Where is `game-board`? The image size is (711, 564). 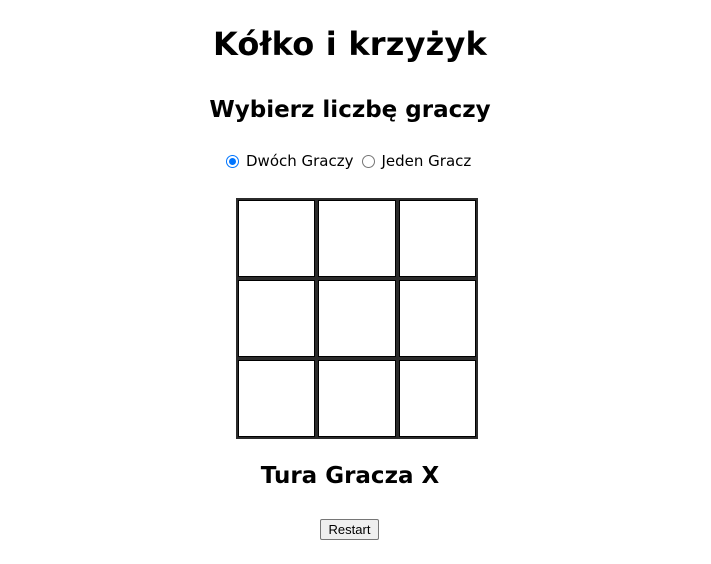 game-board is located at coordinates (357, 318).